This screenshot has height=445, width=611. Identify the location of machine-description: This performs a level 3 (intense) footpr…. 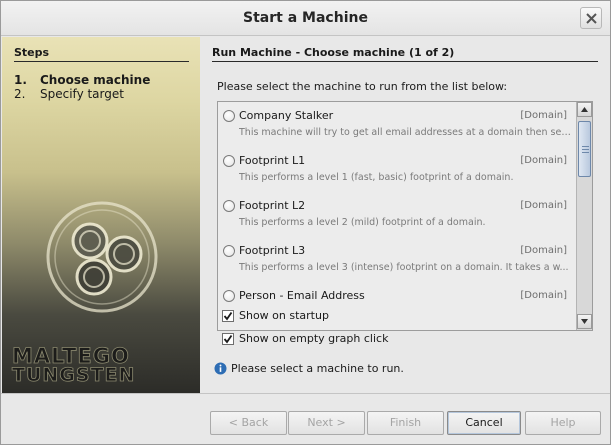
(404, 267).